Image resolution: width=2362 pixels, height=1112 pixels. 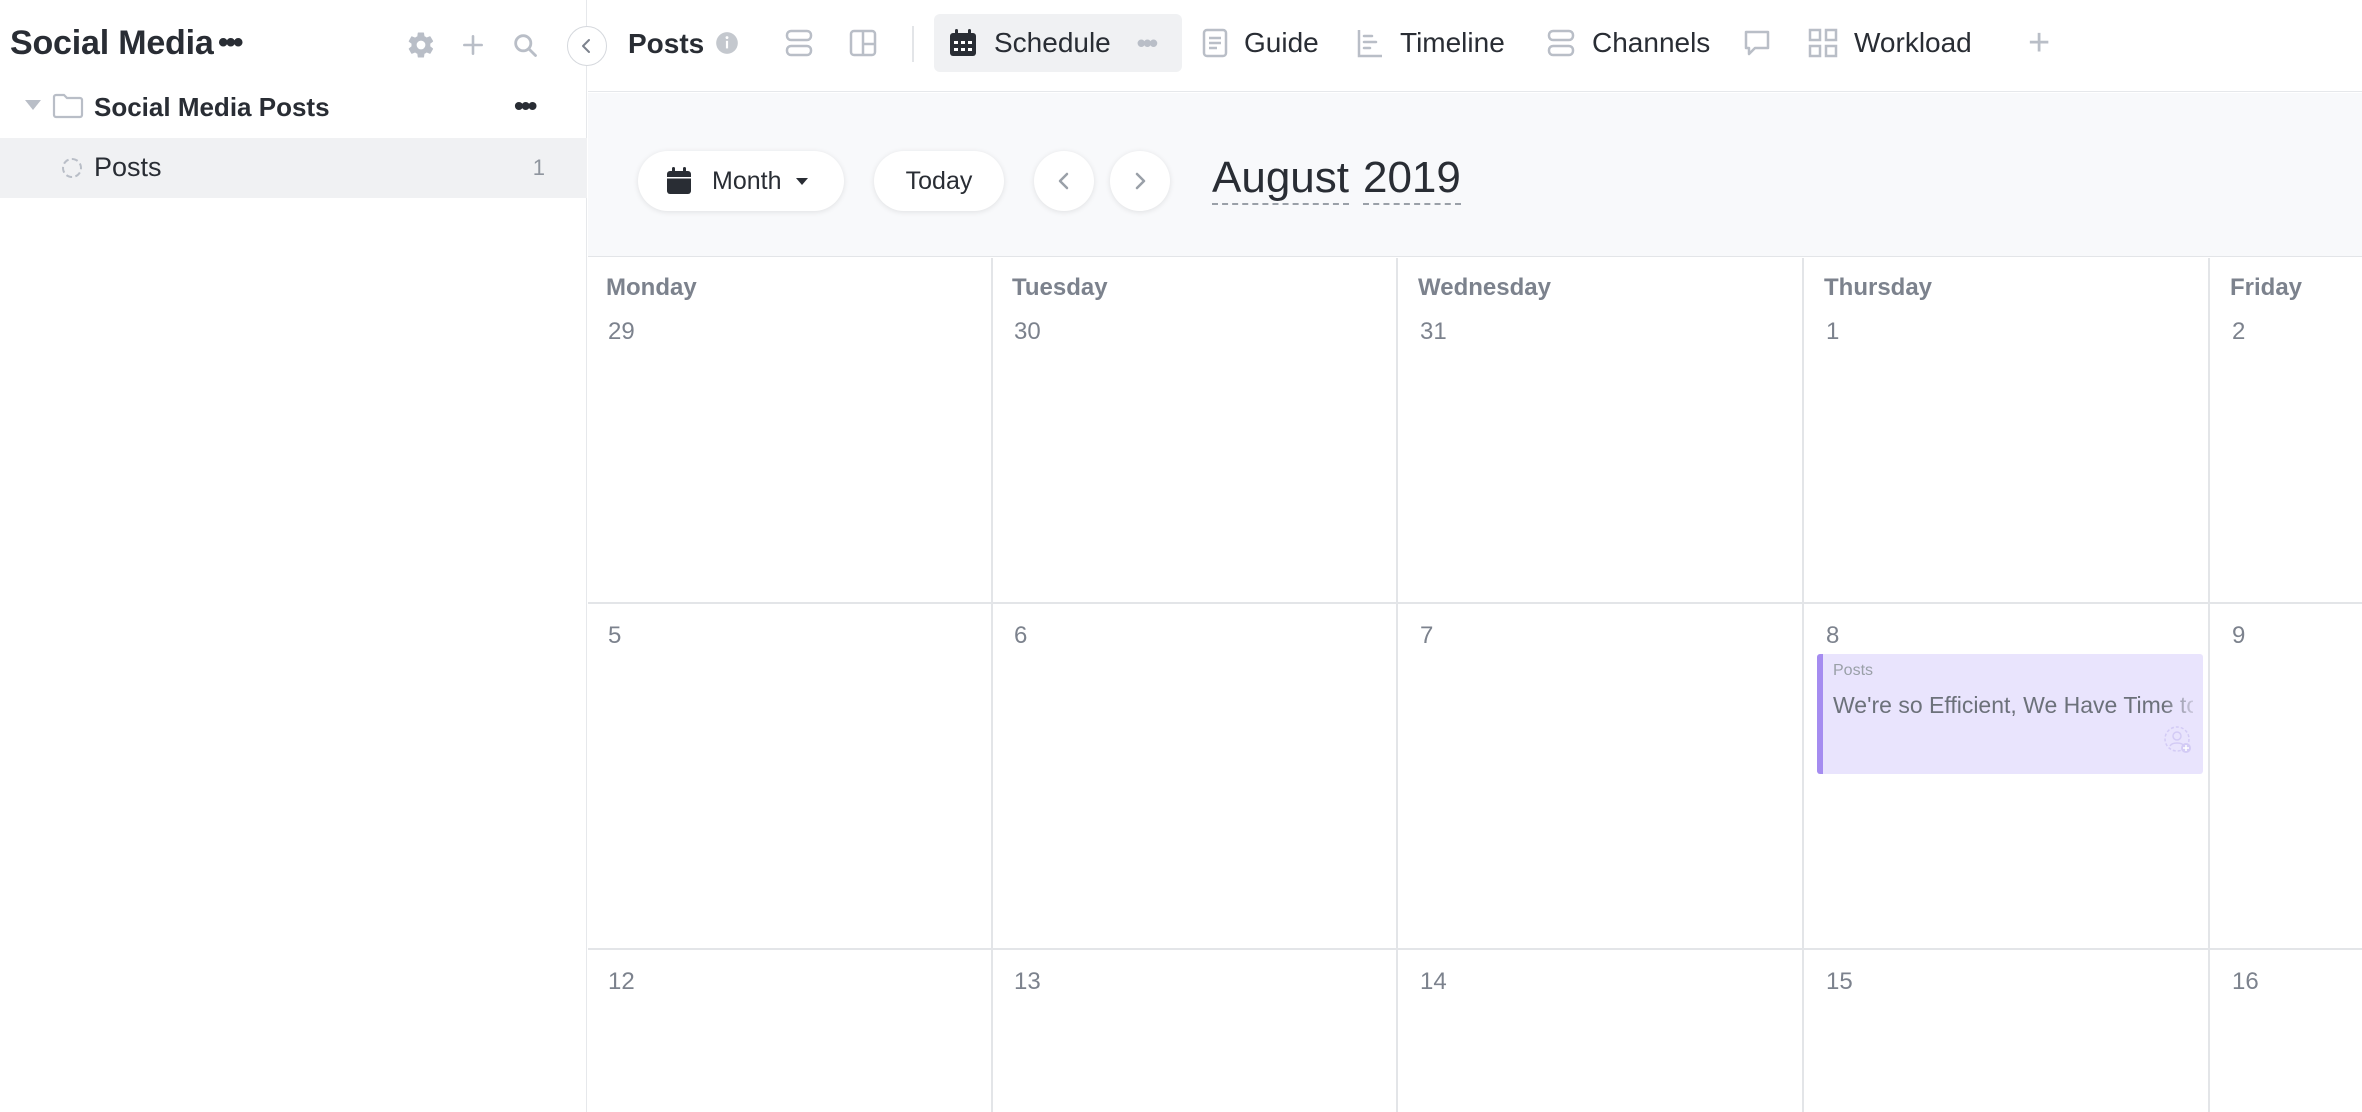 I want to click on month-selector: August, so click(x=1280, y=179).